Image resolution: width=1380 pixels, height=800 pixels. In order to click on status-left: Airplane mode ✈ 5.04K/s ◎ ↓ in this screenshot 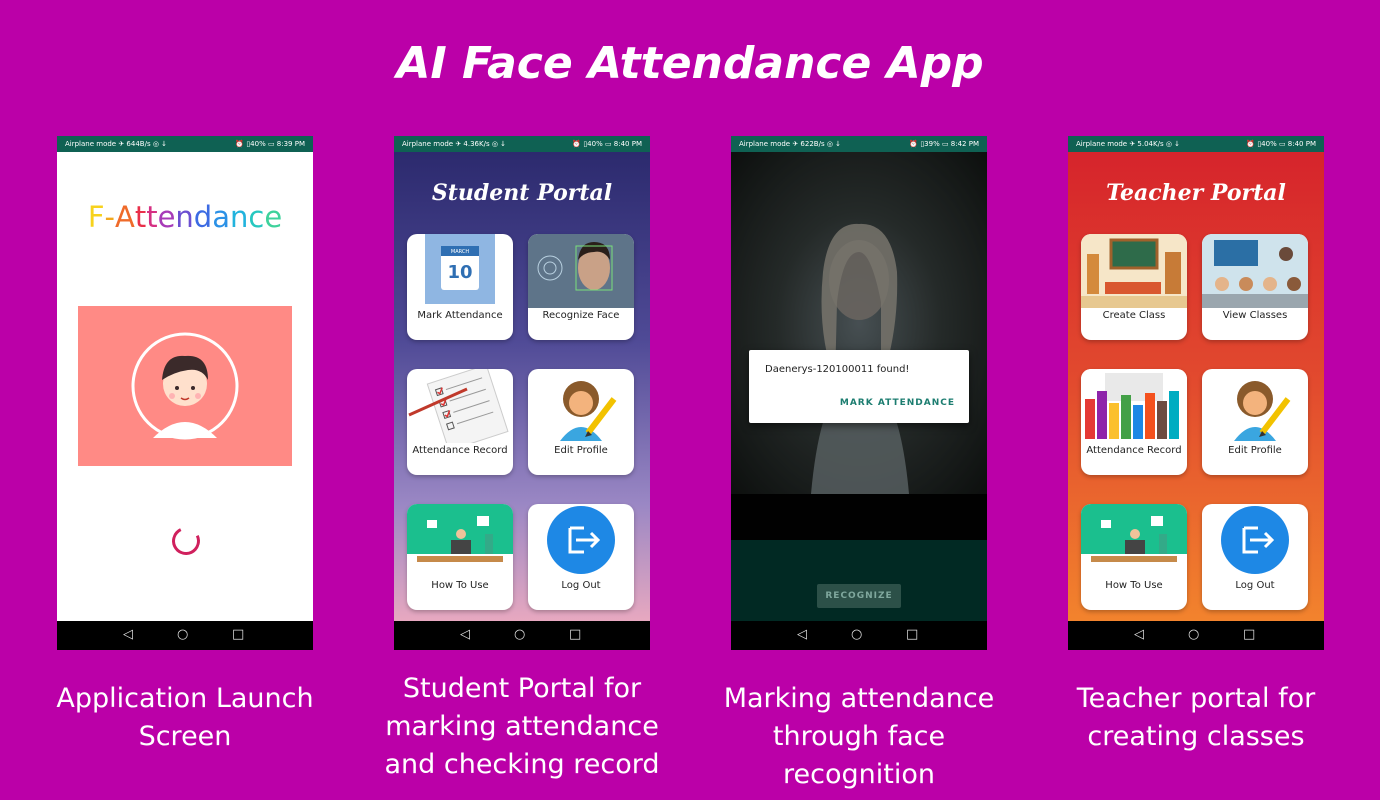, I will do `click(1128, 144)`.